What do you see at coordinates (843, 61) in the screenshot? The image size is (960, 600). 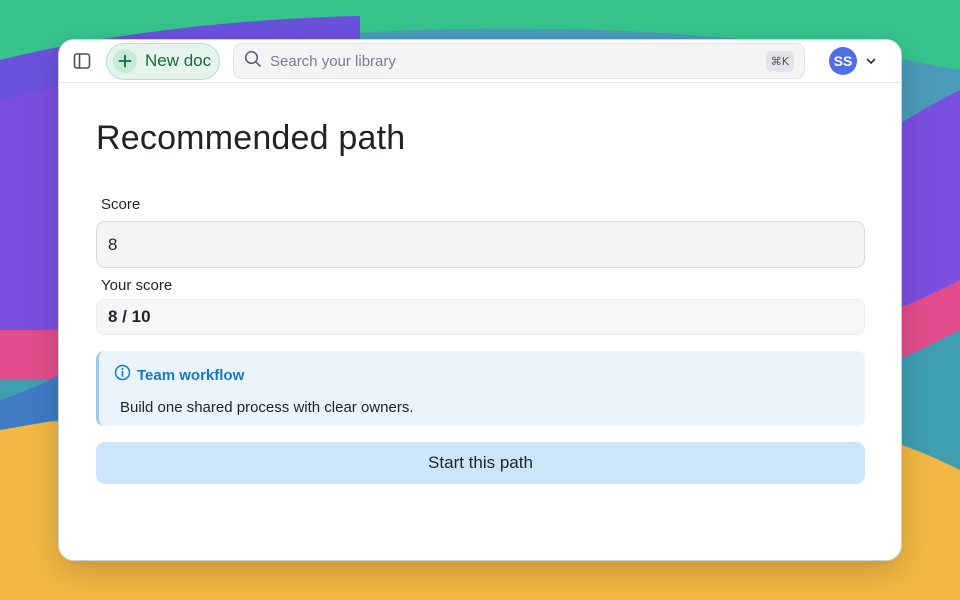 I see `avatar: SS` at bounding box center [843, 61].